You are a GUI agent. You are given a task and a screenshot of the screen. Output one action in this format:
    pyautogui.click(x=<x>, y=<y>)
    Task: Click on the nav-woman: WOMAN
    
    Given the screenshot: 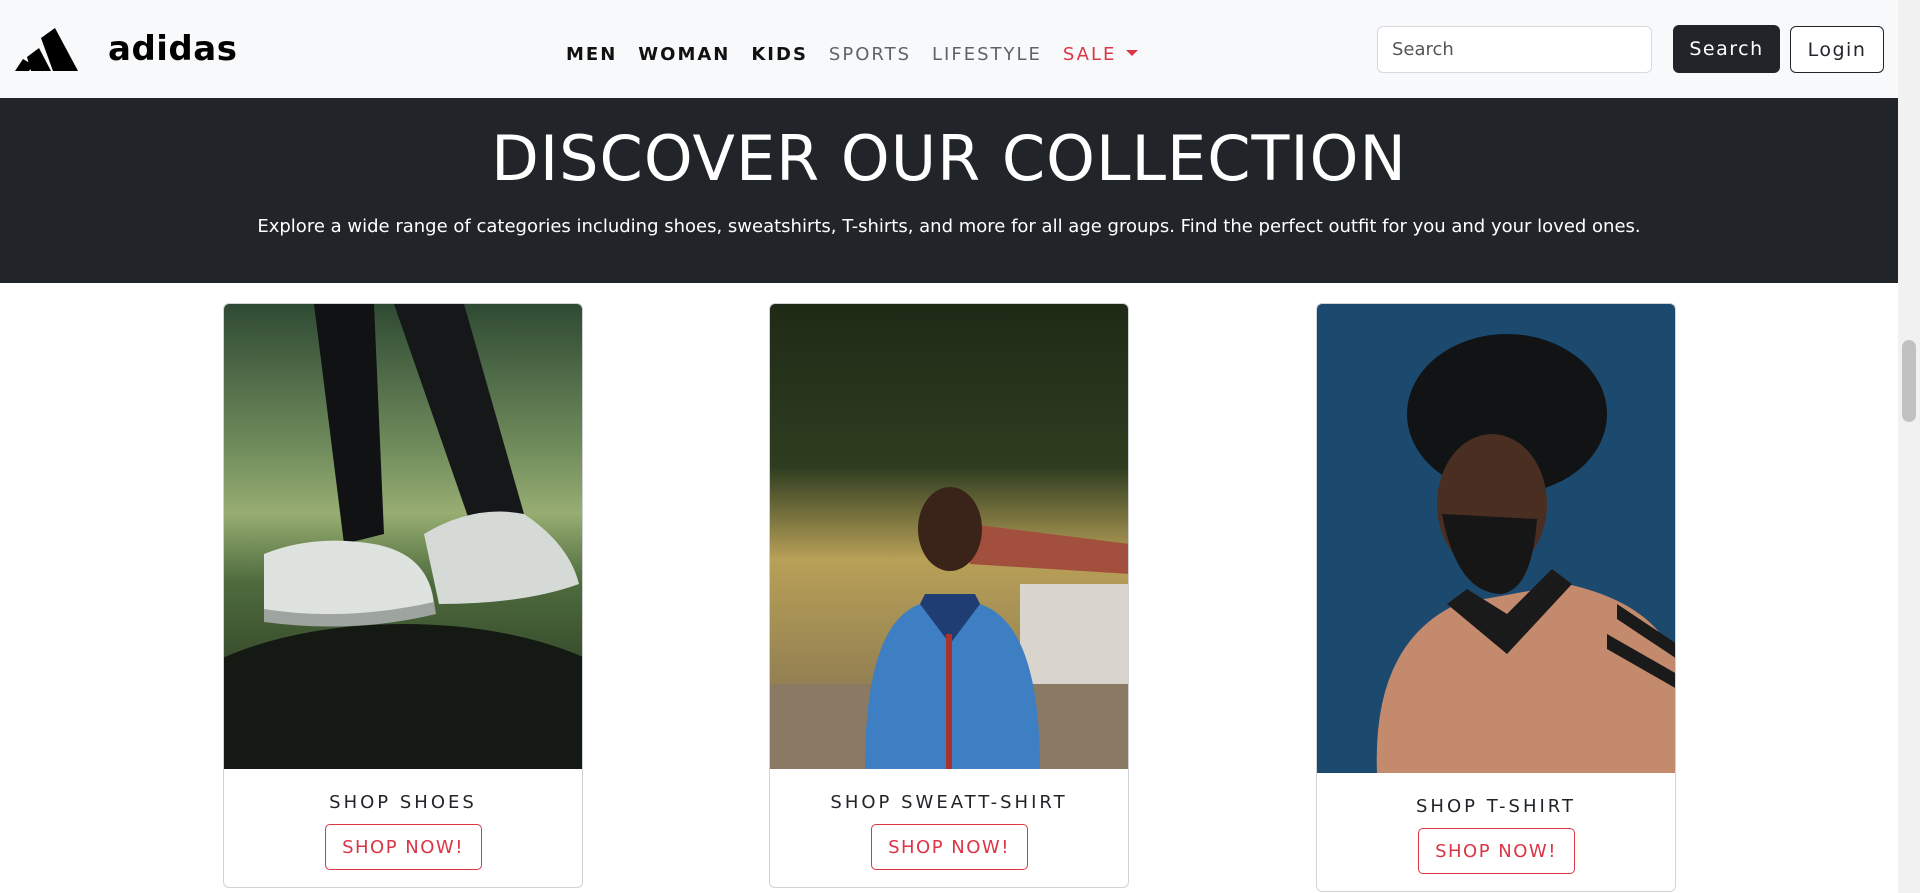 What is the action you would take?
    pyautogui.click(x=684, y=54)
    